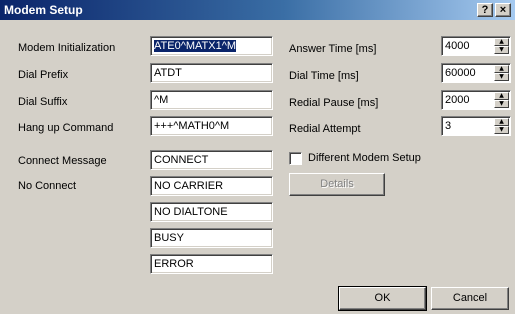 The height and width of the screenshot is (314, 515). I want to click on cancel-button: Cancel, so click(470, 298).